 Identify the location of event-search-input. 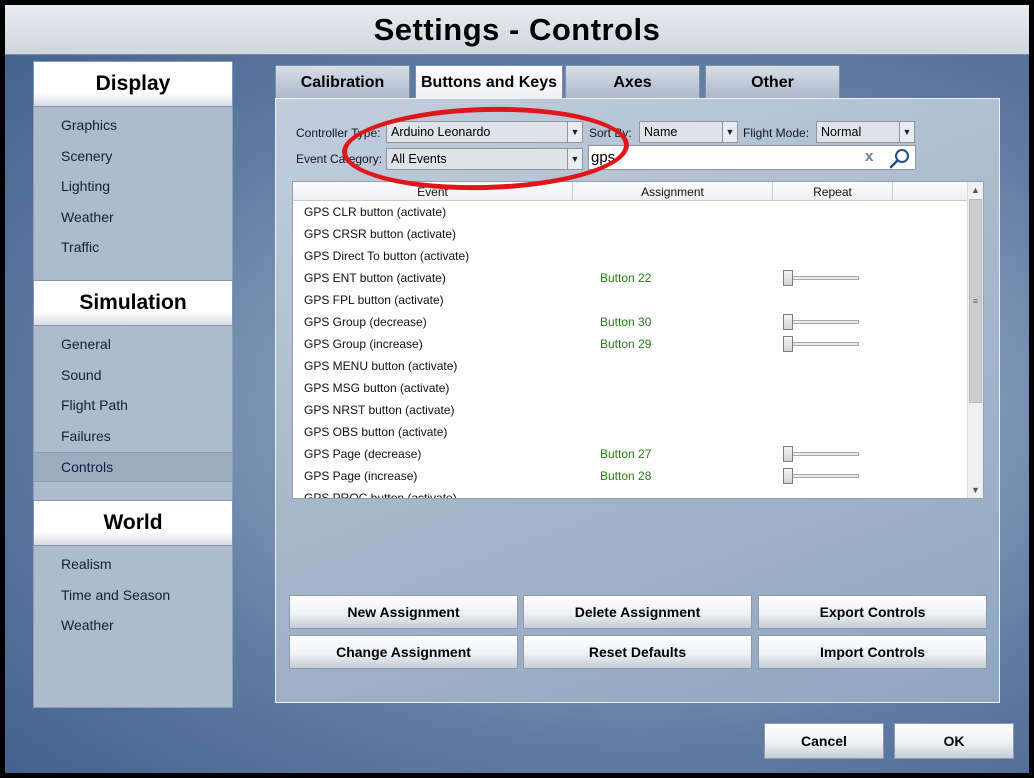
(724, 157).